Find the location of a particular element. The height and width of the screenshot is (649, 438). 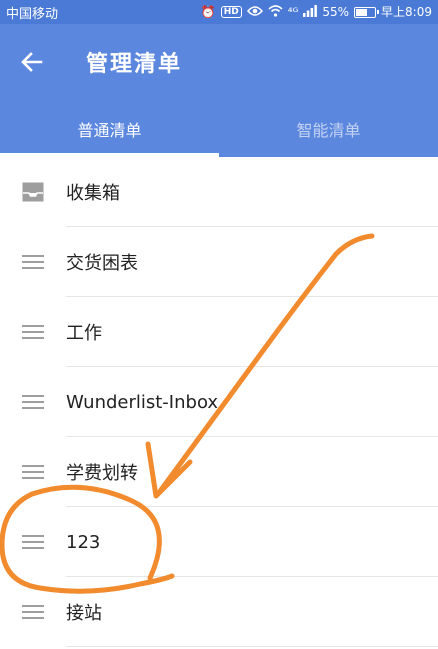

divider is located at coordinates (252, 646).